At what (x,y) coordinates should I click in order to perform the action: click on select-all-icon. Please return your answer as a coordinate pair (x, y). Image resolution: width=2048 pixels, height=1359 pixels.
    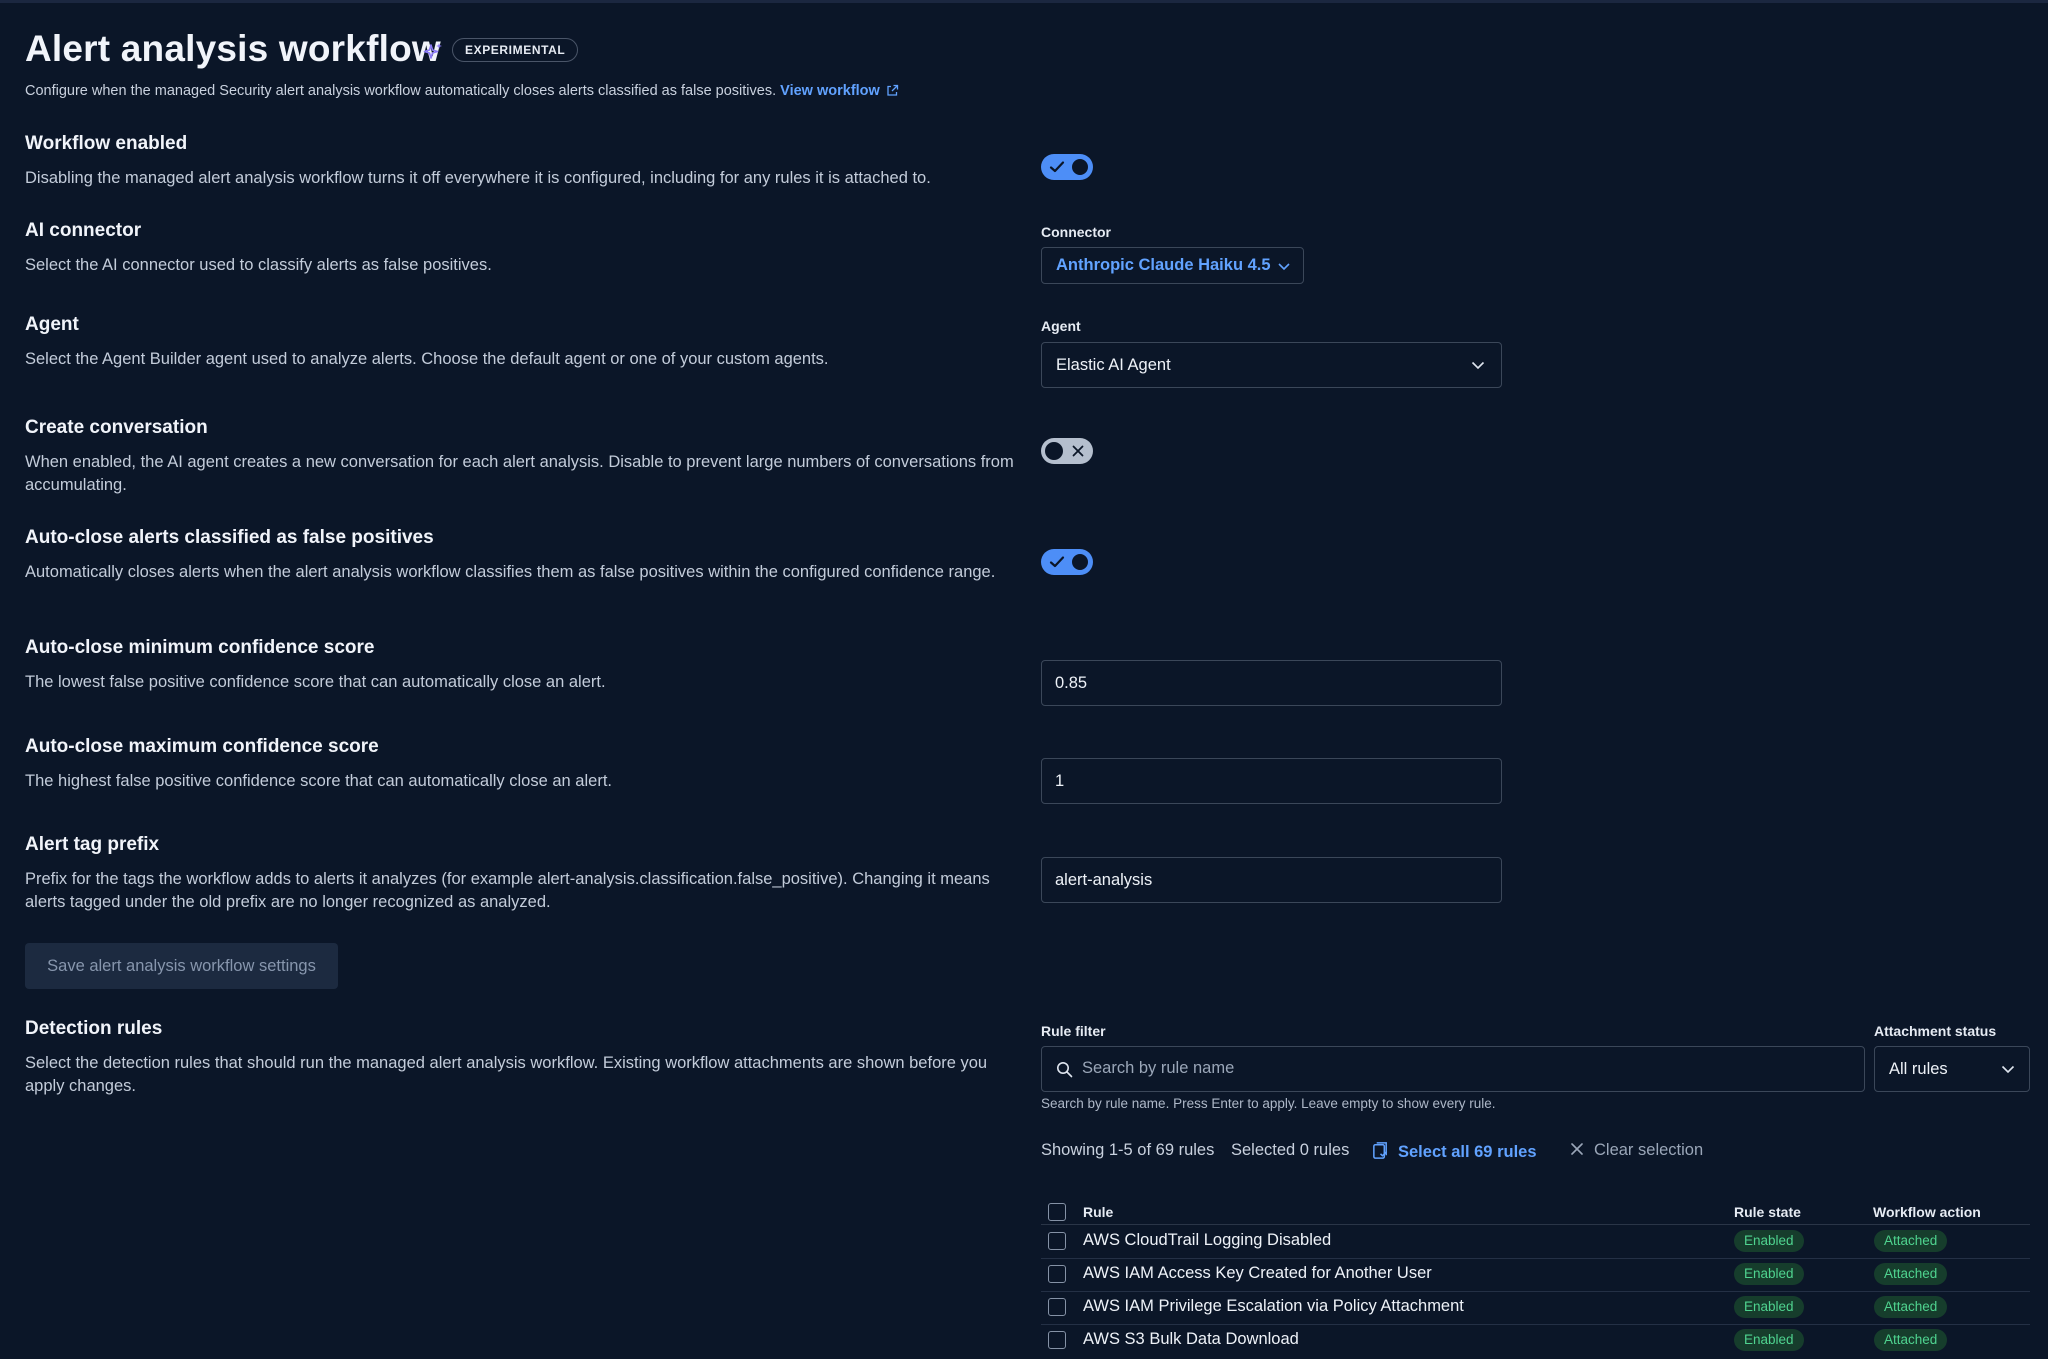
    Looking at the image, I should click on (1380, 1150).